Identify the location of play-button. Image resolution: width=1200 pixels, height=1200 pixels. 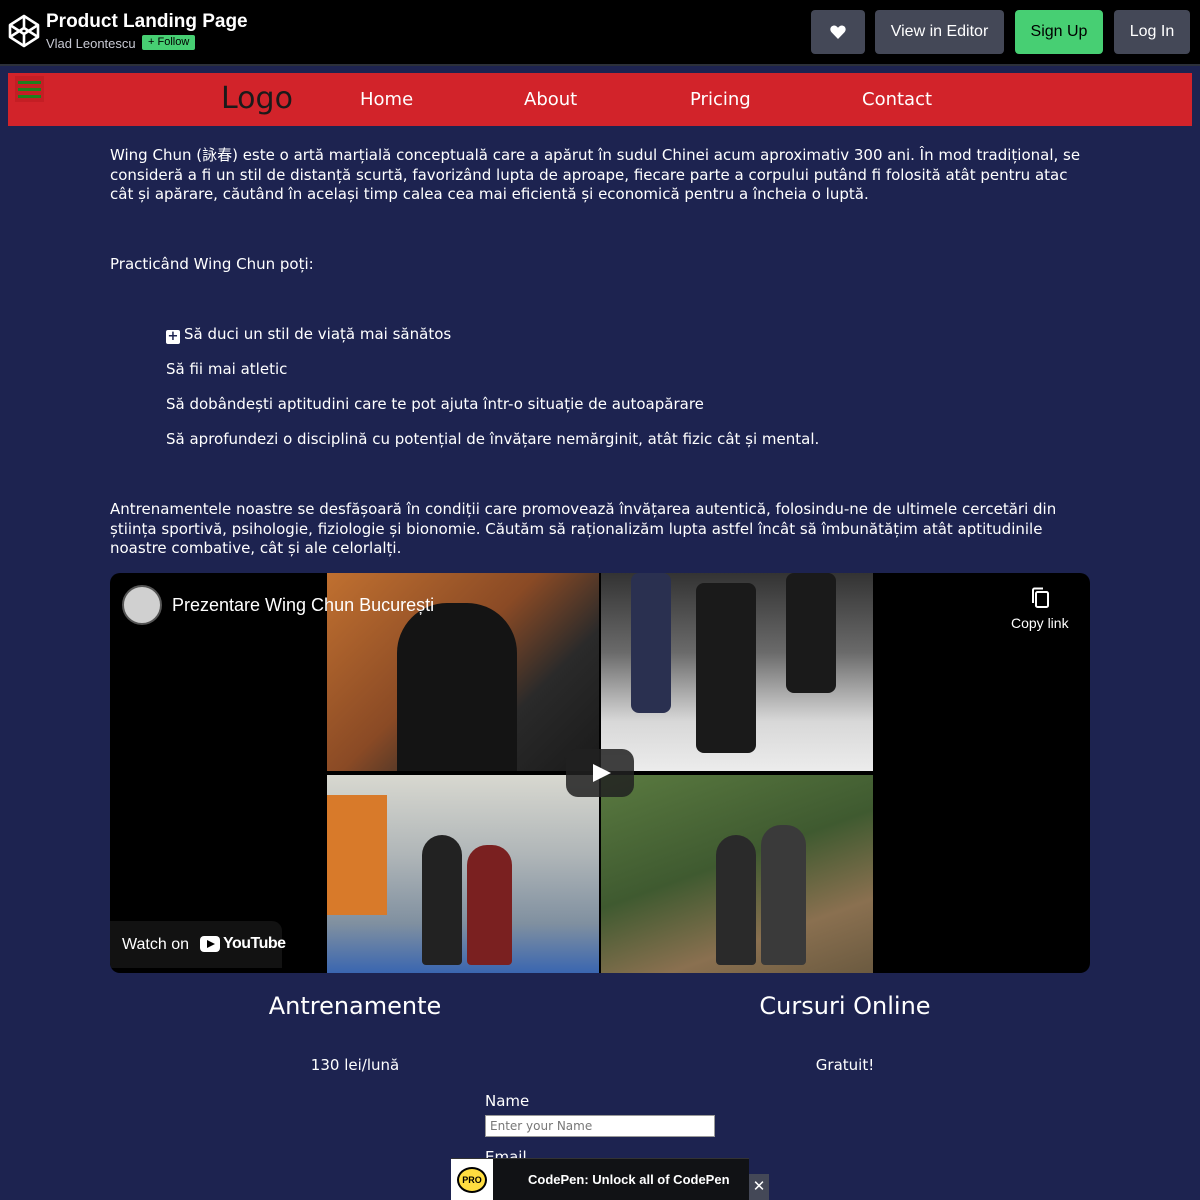
(600, 773).